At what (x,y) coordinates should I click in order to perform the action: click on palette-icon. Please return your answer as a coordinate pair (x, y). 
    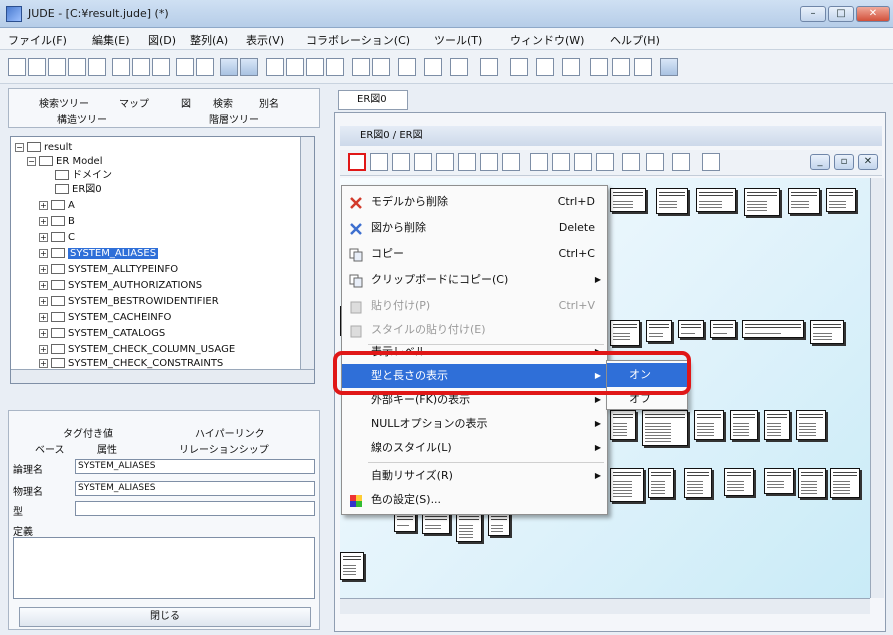
    Looking at the image, I should click on (489, 67).